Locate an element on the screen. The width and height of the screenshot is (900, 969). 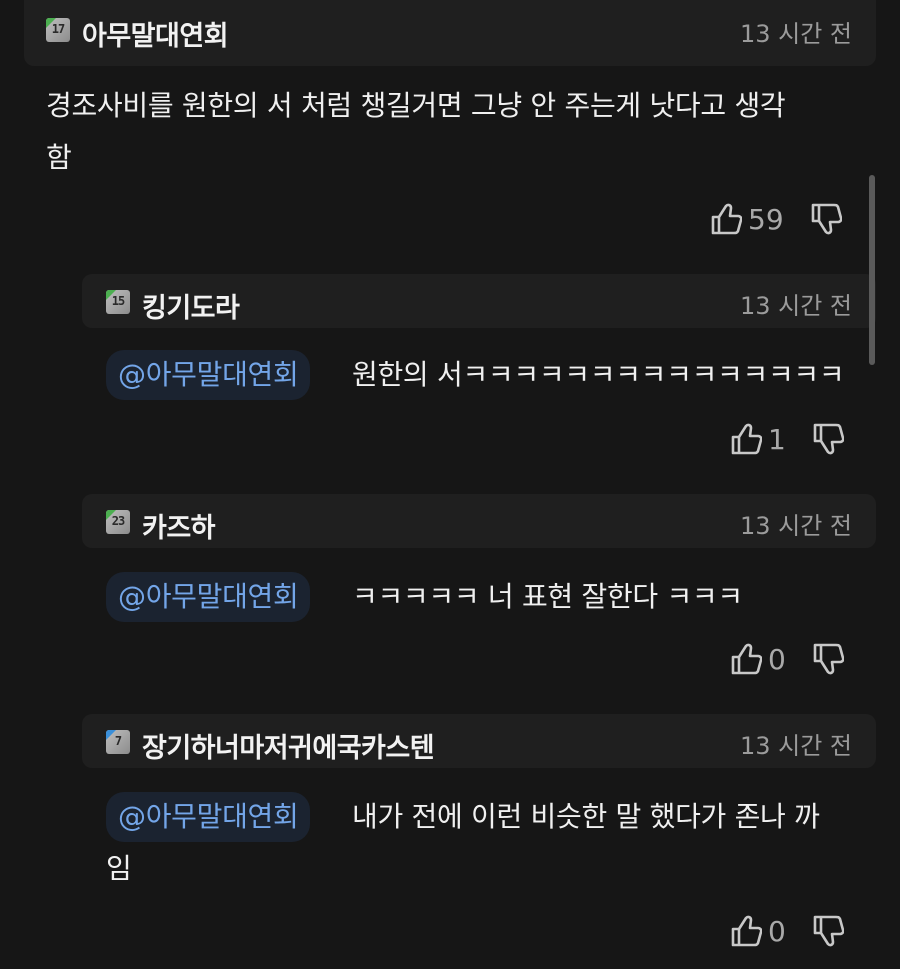
comment-text: 원한의 서ㅋㅋㅋㅋㅋㅋㅋㅋㅋㅋㅋㅋㅋㅋㅋ is located at coordinates (598, 374).